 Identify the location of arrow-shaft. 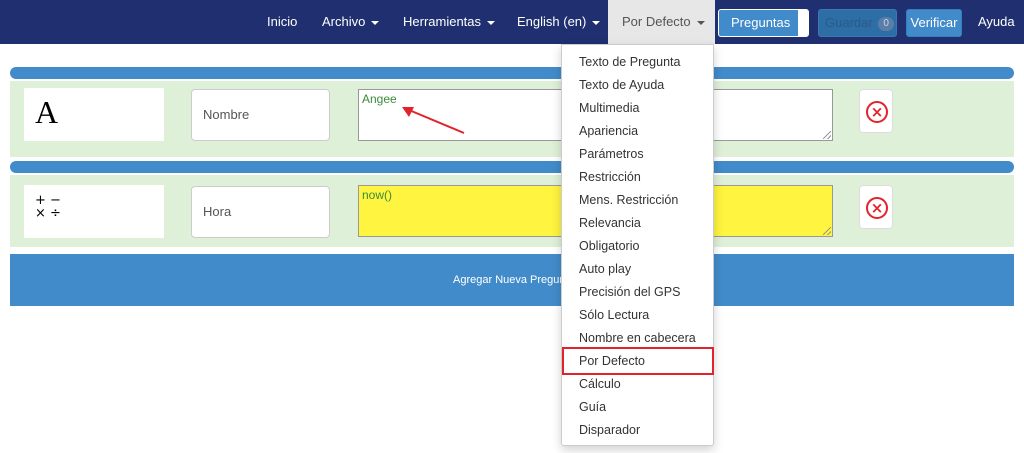
(436, 121).